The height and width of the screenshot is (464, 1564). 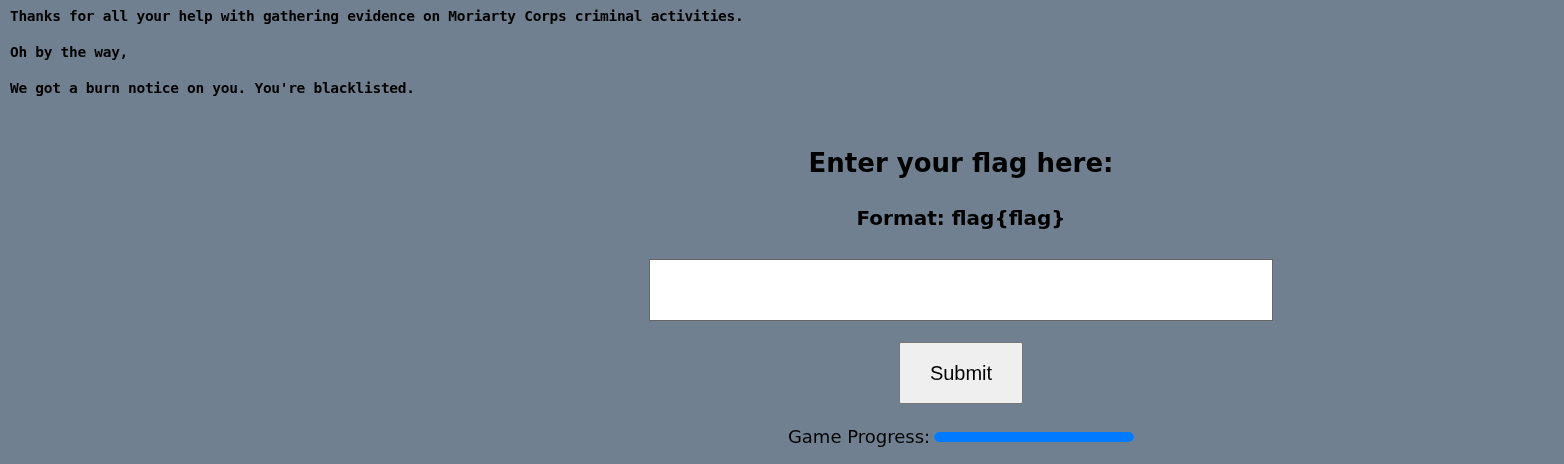 What do you see at coordinates (377, 16) in the screenshot?
I see `message-text: Thanks for all your help with gathering evidence on Moriarty Corps criminal activities.` at bounding box center [377, 16].